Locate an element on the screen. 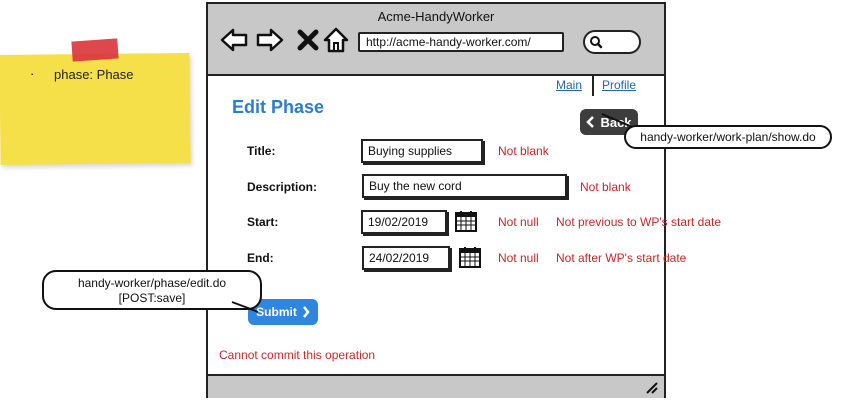 This screenshot has width=848, height=400. start-label: Start: is located at coordinates (263, 222).